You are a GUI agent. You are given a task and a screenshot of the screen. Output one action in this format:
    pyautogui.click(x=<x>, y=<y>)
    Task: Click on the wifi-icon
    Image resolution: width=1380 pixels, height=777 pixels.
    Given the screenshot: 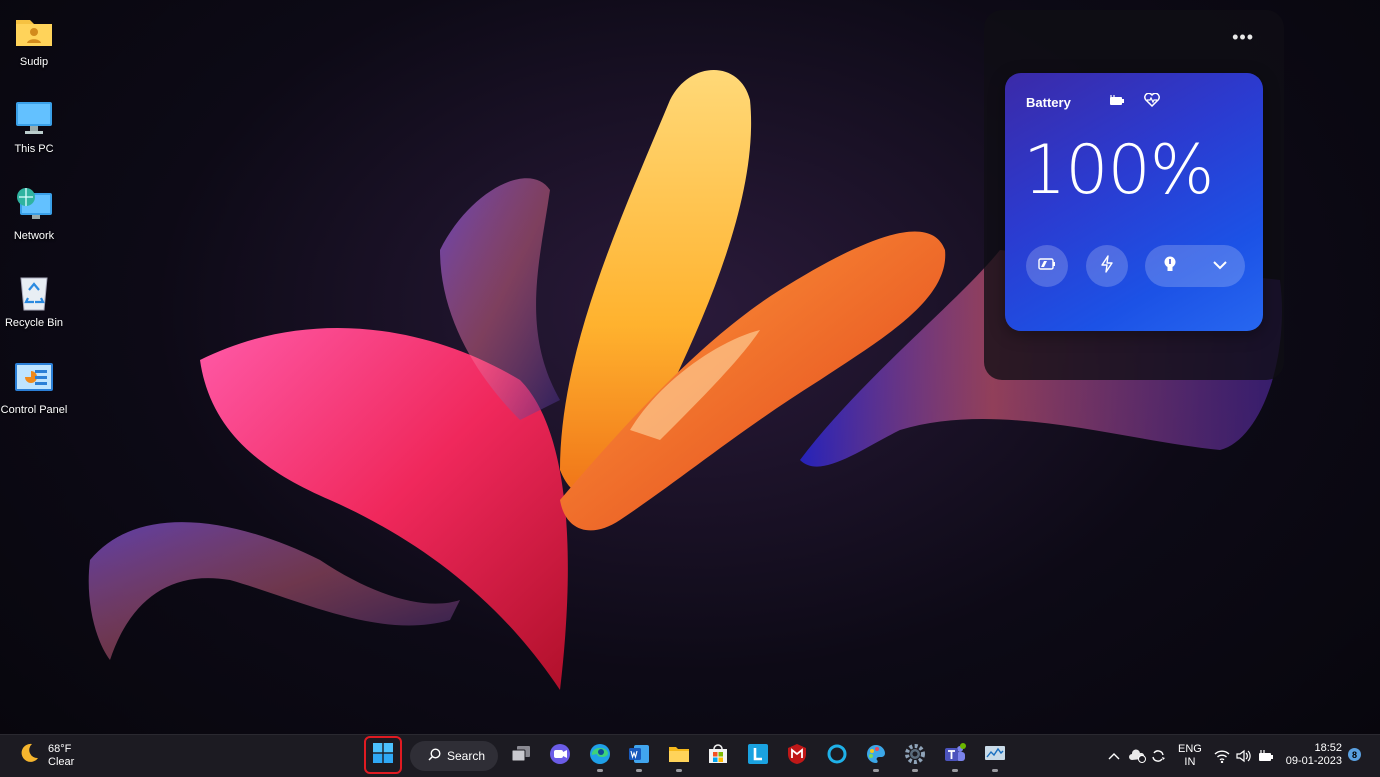 What is the action you would take?
    pyautogui.click(x=1222, y=756)
    